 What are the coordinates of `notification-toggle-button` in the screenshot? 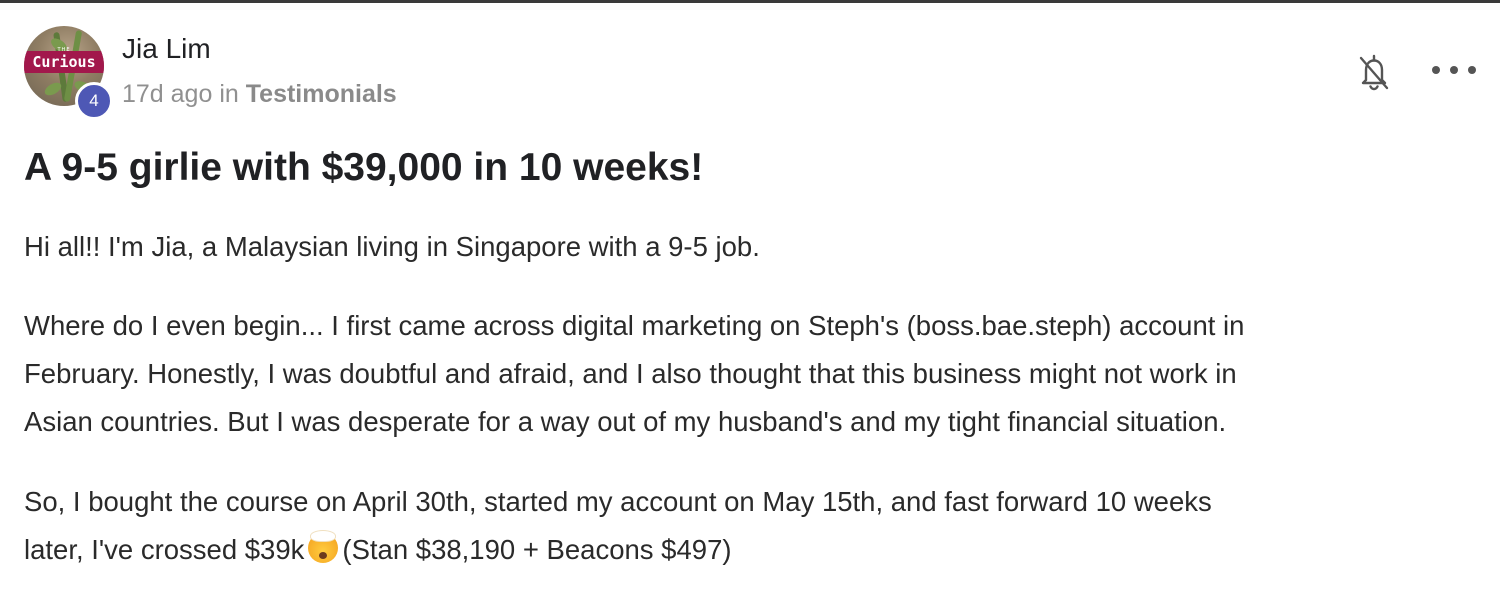 It's located at (1374, 72).